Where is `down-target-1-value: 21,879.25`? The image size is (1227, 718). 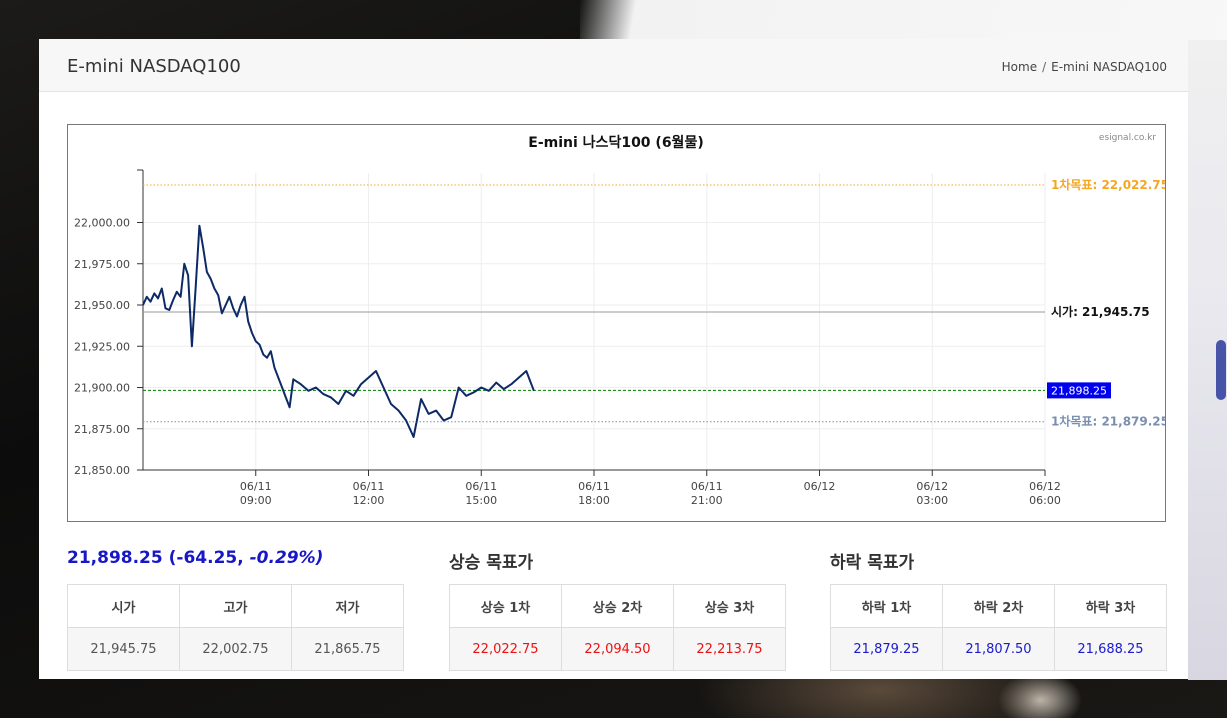
down-target-1-value: 21,879.25 is located at coordinates (886, 649).